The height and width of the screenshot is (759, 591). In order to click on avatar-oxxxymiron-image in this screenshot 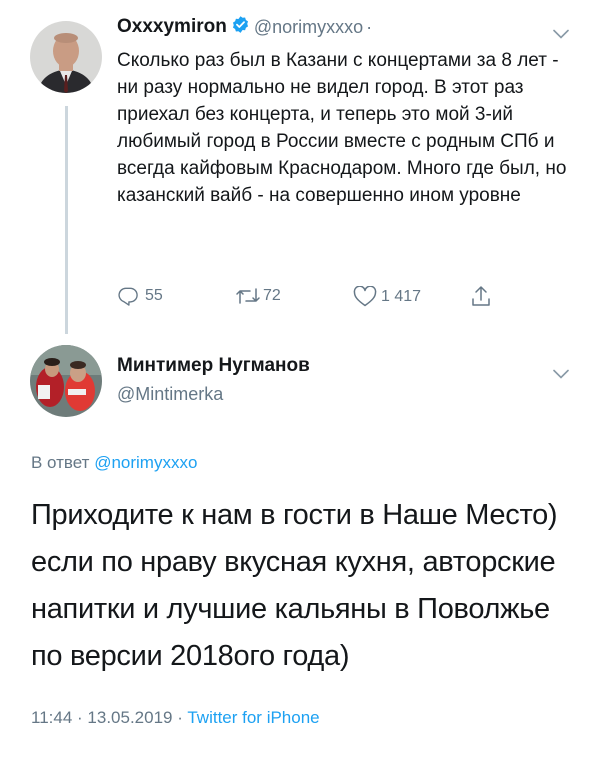, I will do `click(66, 57)`.